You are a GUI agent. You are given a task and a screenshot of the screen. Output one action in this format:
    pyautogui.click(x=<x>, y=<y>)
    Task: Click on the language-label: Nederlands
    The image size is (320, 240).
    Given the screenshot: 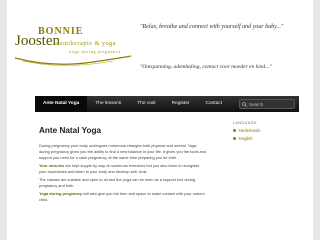 What is the action you would take?
    pyautogui.click(x=250, y=130)
    